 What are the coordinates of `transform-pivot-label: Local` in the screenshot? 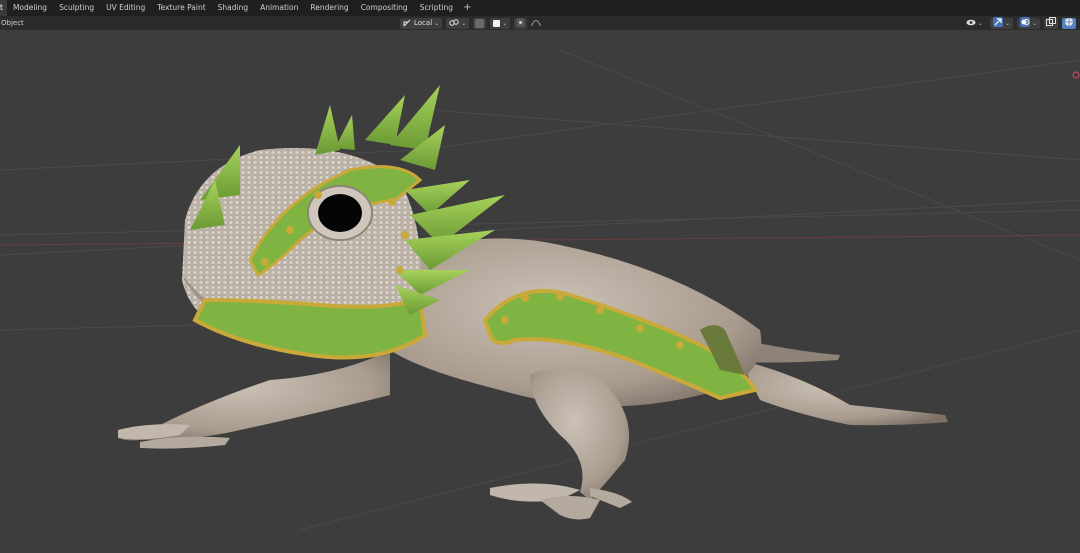 It's located at (423, 23).